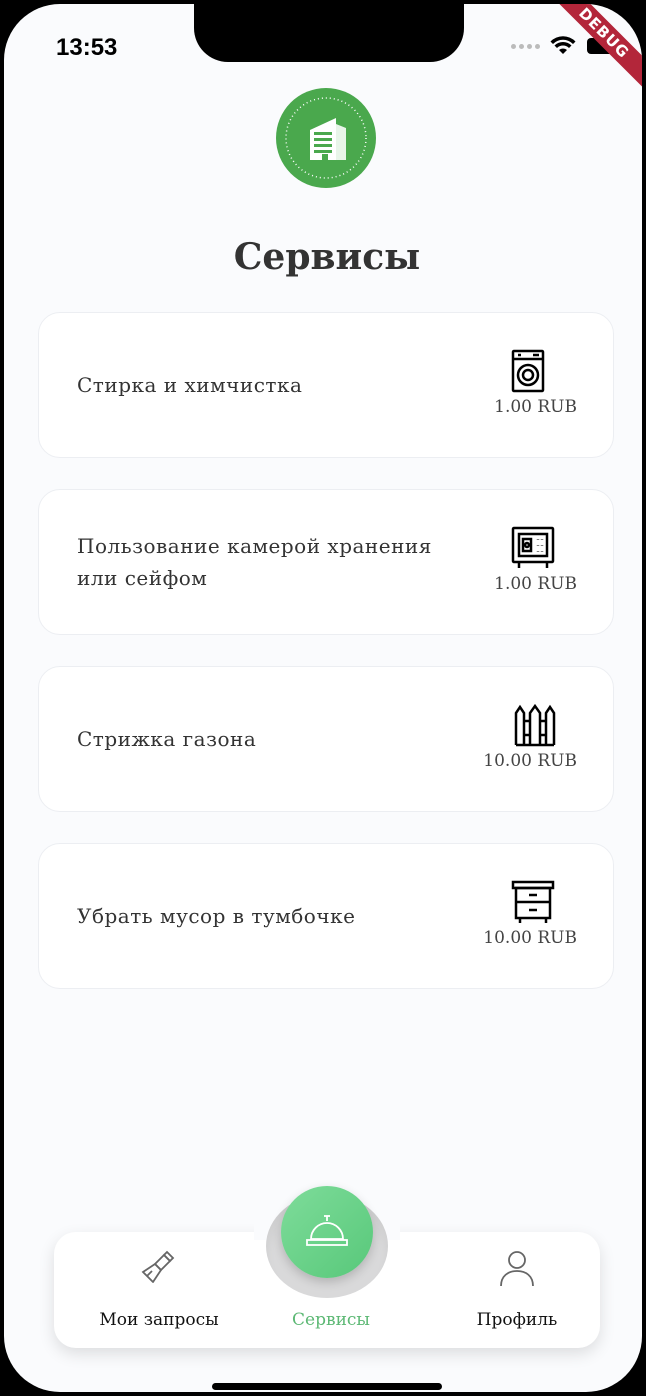 This screenshot has width=646, height=1396. What do you see at coordinates (563, 46) in the screenshot?
I see `wifi-icon` at bounding box center [563, 46].